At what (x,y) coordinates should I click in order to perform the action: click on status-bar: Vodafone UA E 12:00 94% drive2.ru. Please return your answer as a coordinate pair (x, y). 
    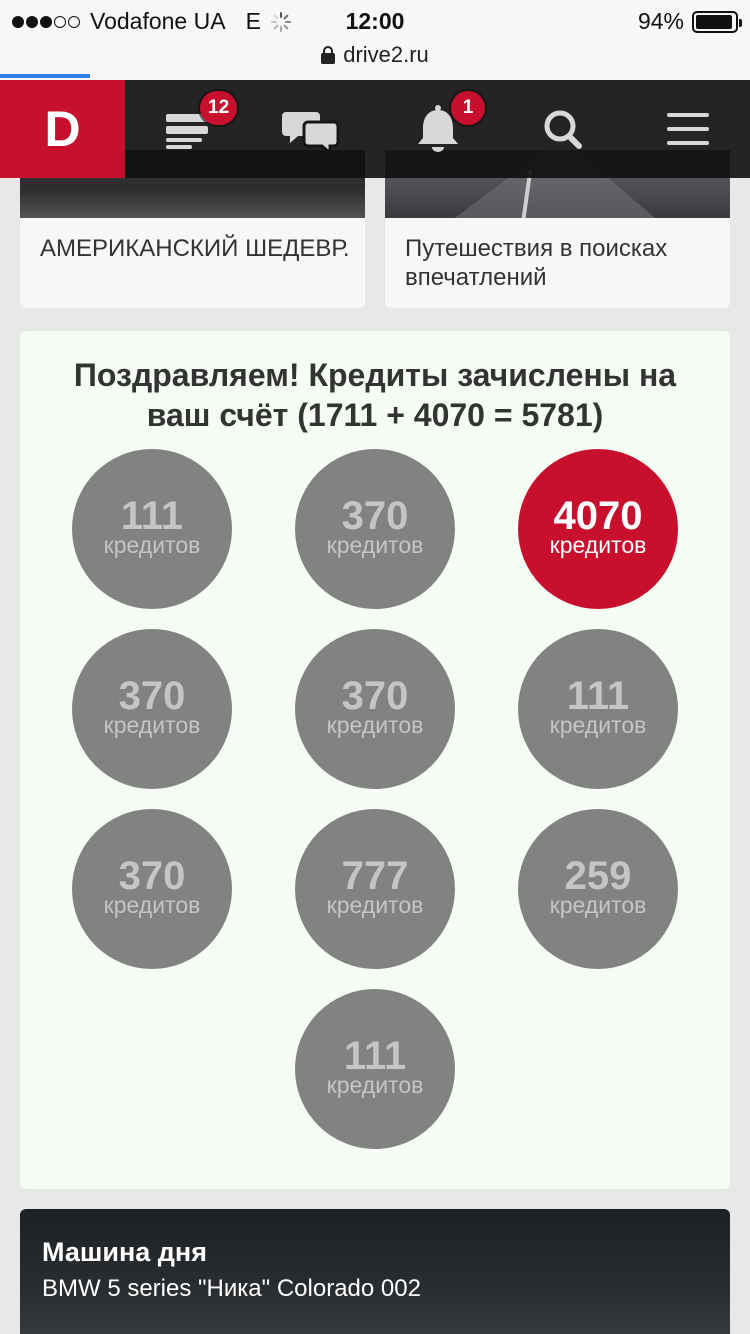
    Looking at the image, I should click on (375, 40).